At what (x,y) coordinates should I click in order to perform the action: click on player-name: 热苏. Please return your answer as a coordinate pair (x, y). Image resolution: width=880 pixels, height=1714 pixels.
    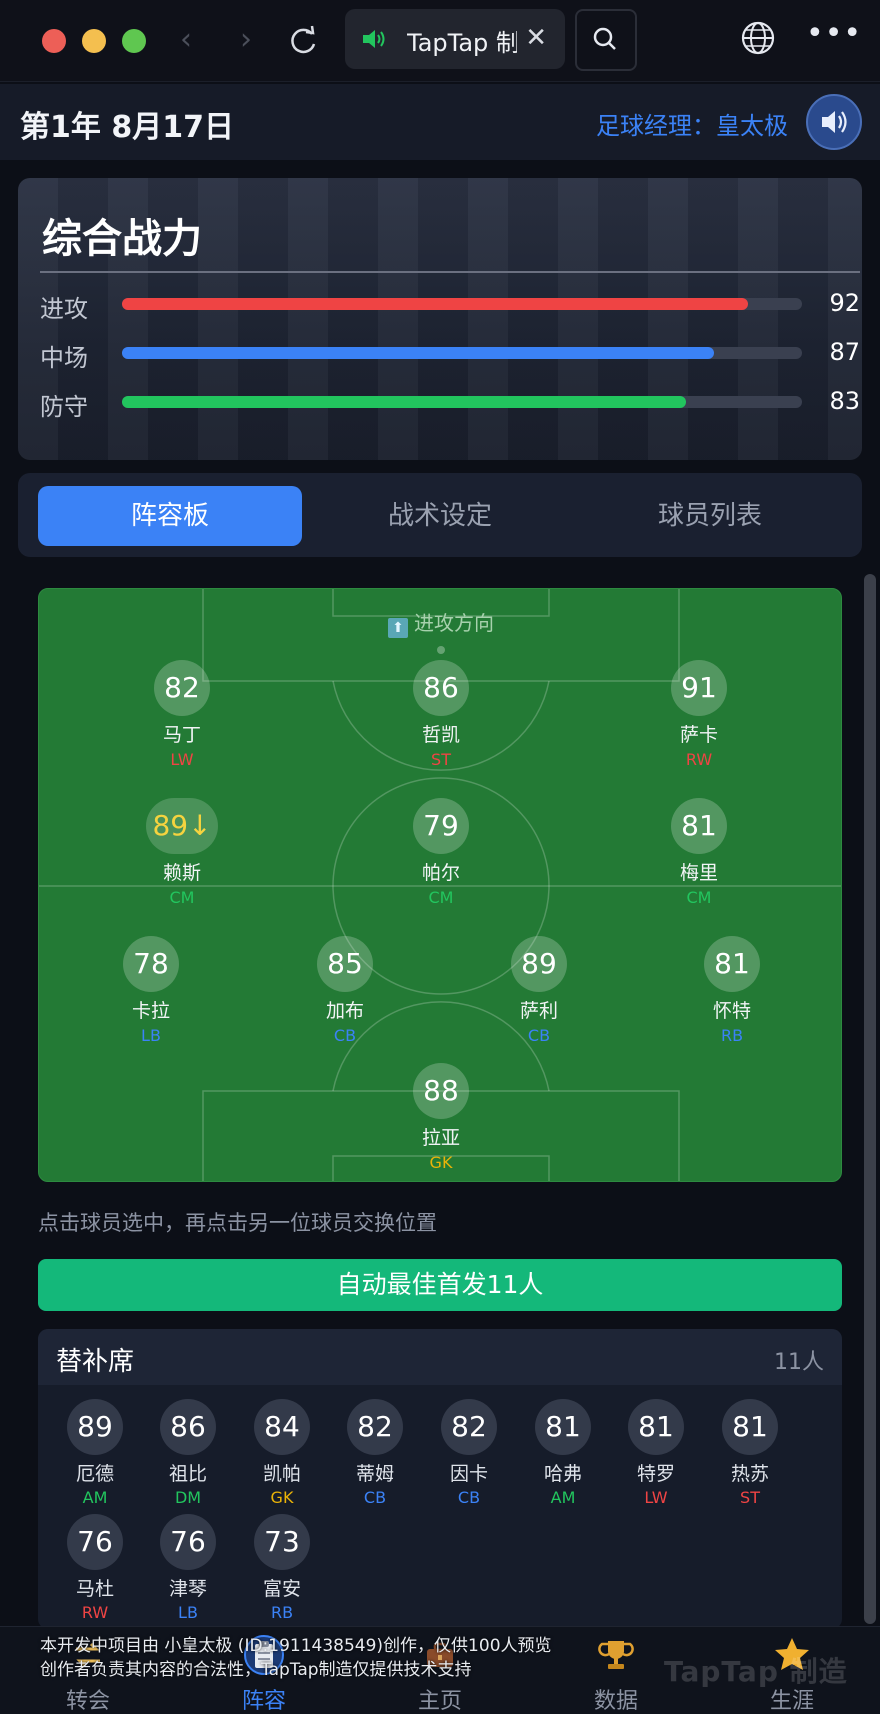
    Looking at the image, I should click on (749, 1474).